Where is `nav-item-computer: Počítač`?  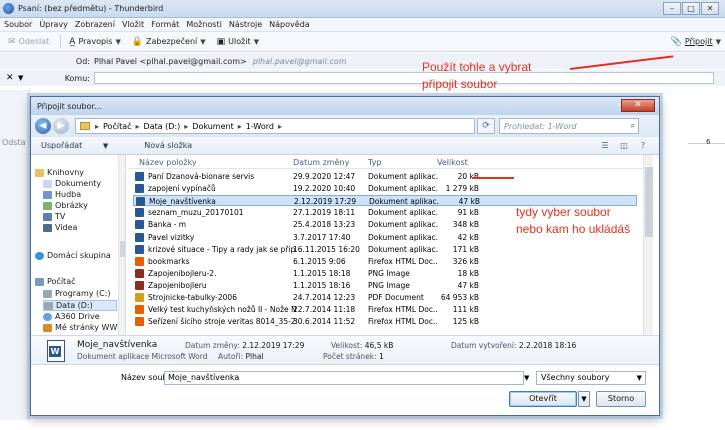 nav-item-computer: Počítač is located at coordinates (55, 281).